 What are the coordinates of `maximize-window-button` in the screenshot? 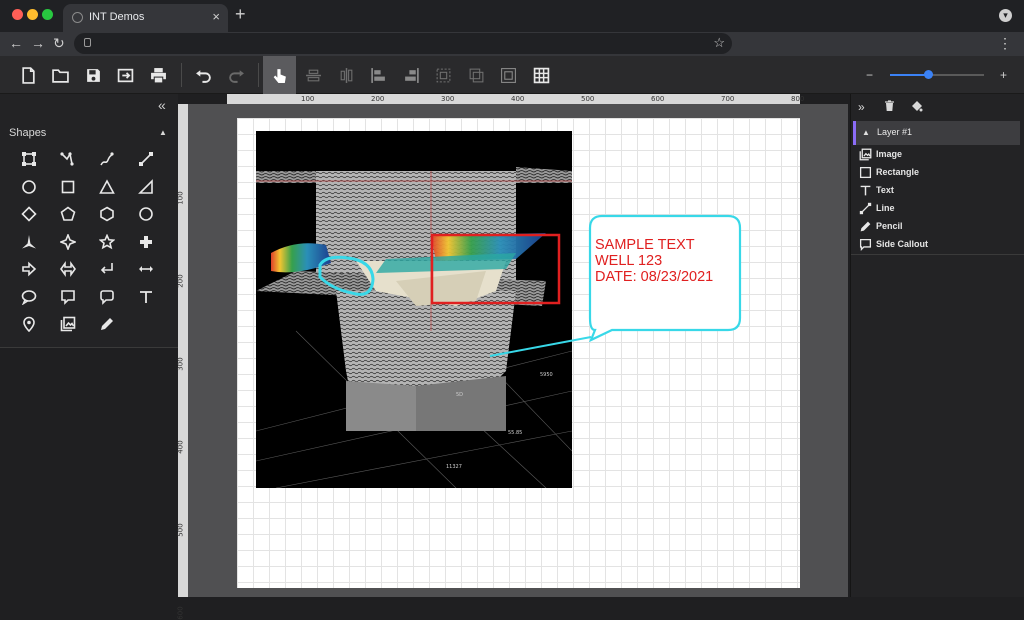 It's located at (47, 14).